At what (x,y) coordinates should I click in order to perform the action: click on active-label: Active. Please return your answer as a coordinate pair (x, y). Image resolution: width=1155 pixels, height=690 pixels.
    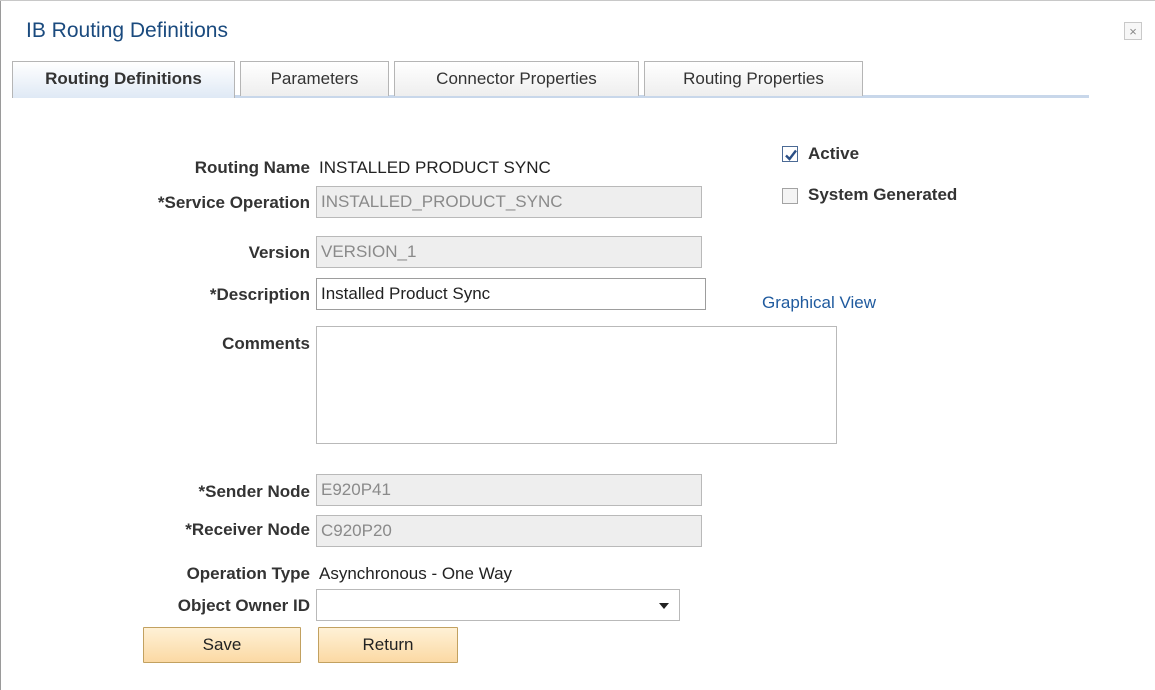
    Looking at the image, I should click on (834, 153).